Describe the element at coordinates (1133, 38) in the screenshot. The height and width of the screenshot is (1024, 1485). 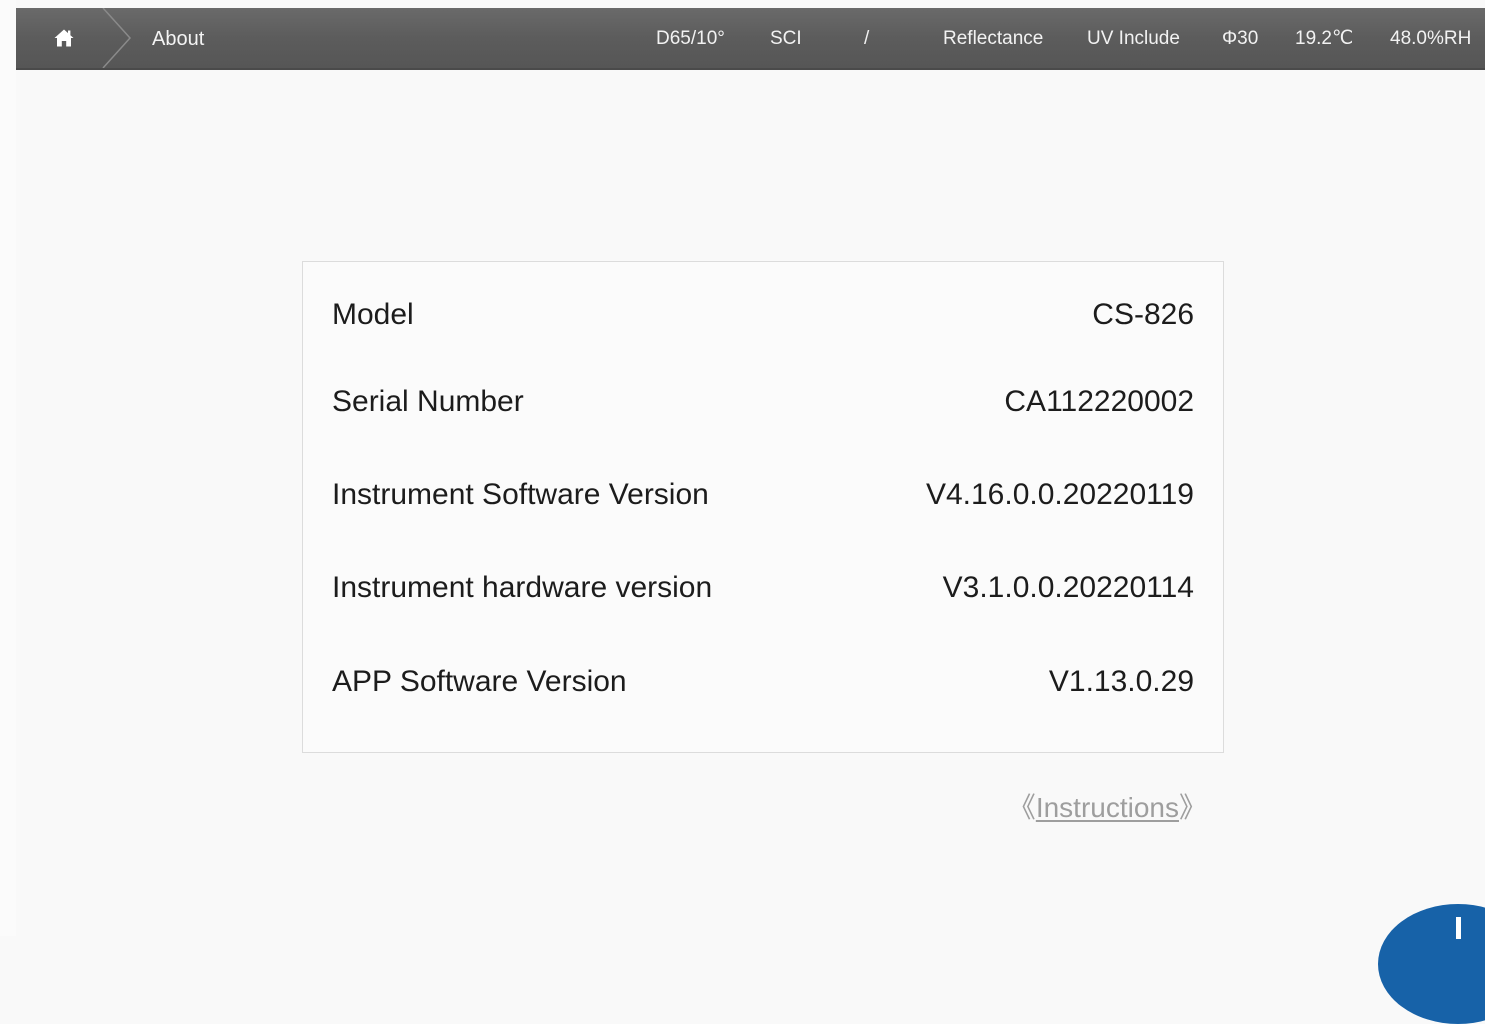
I see `status-uv: UV Include` at that location.